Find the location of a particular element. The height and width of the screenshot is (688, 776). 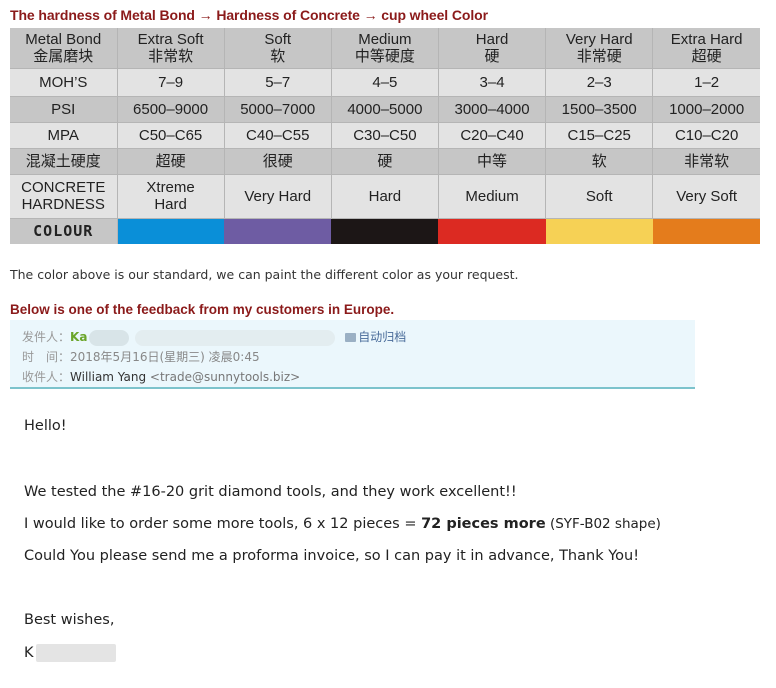

header-cell: Very Hard 非常硬 is located at coordinates (599, 48).